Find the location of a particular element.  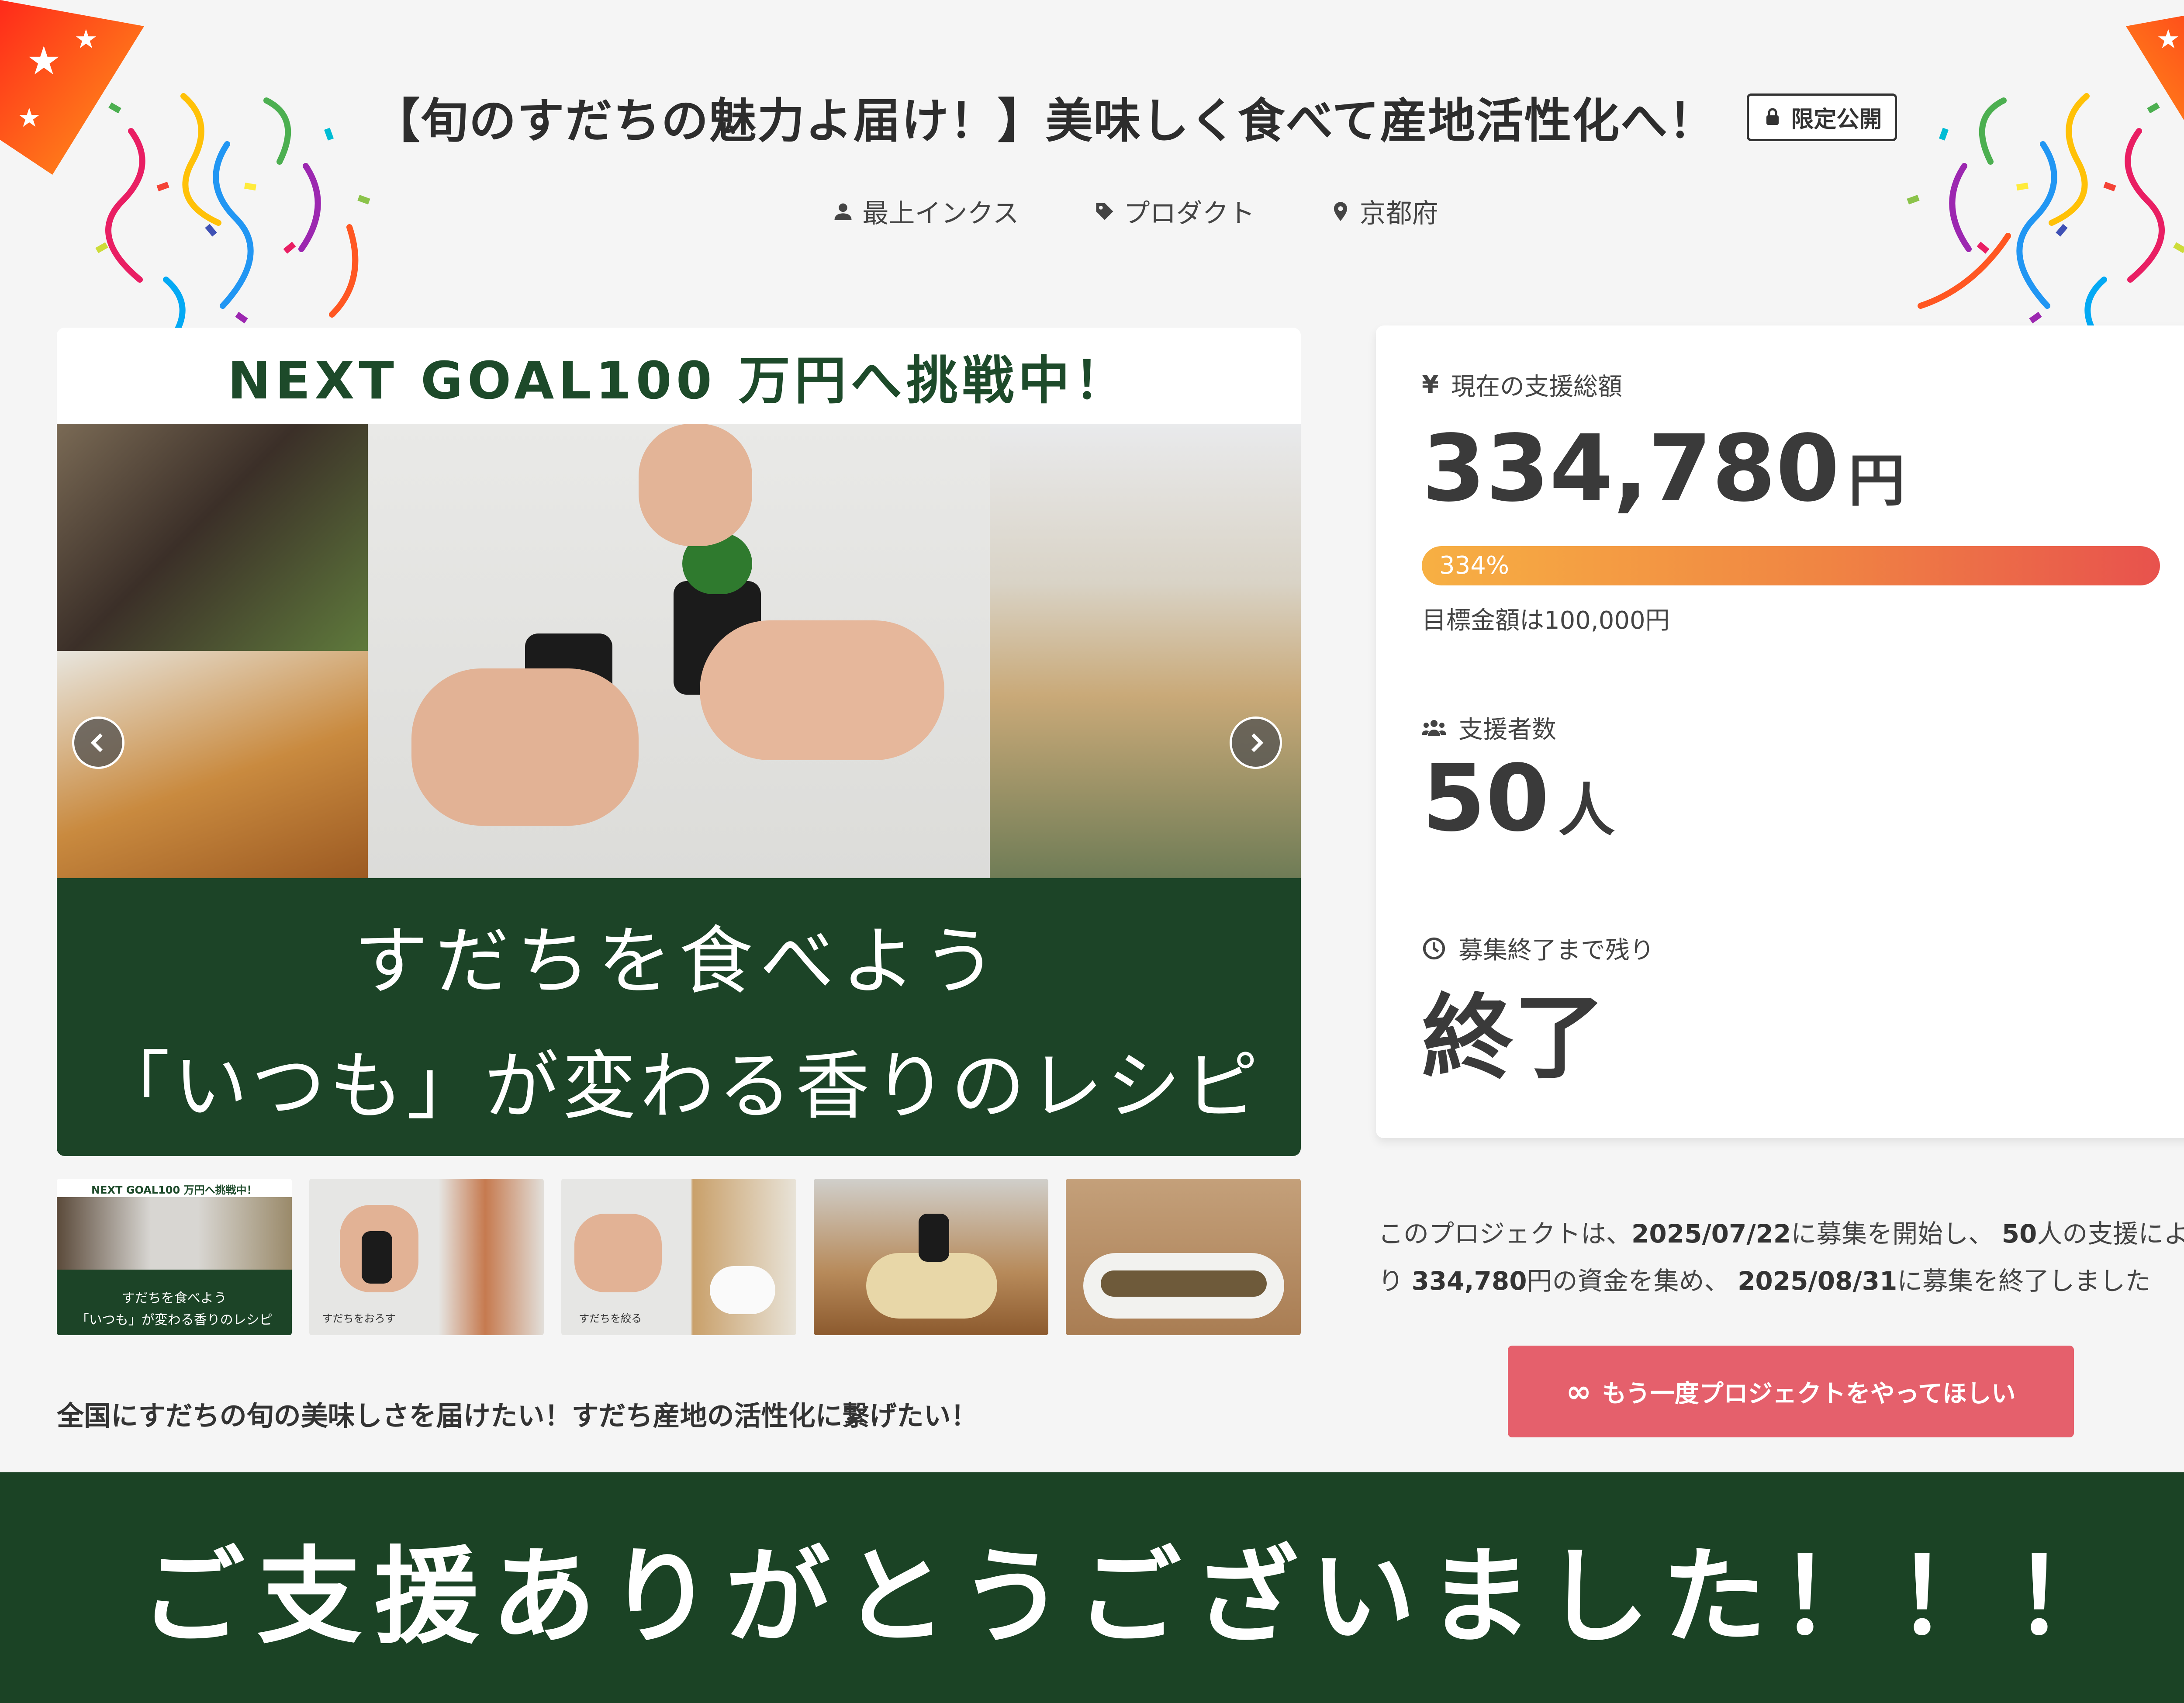

hand-left is located at coordinates (525, 747).